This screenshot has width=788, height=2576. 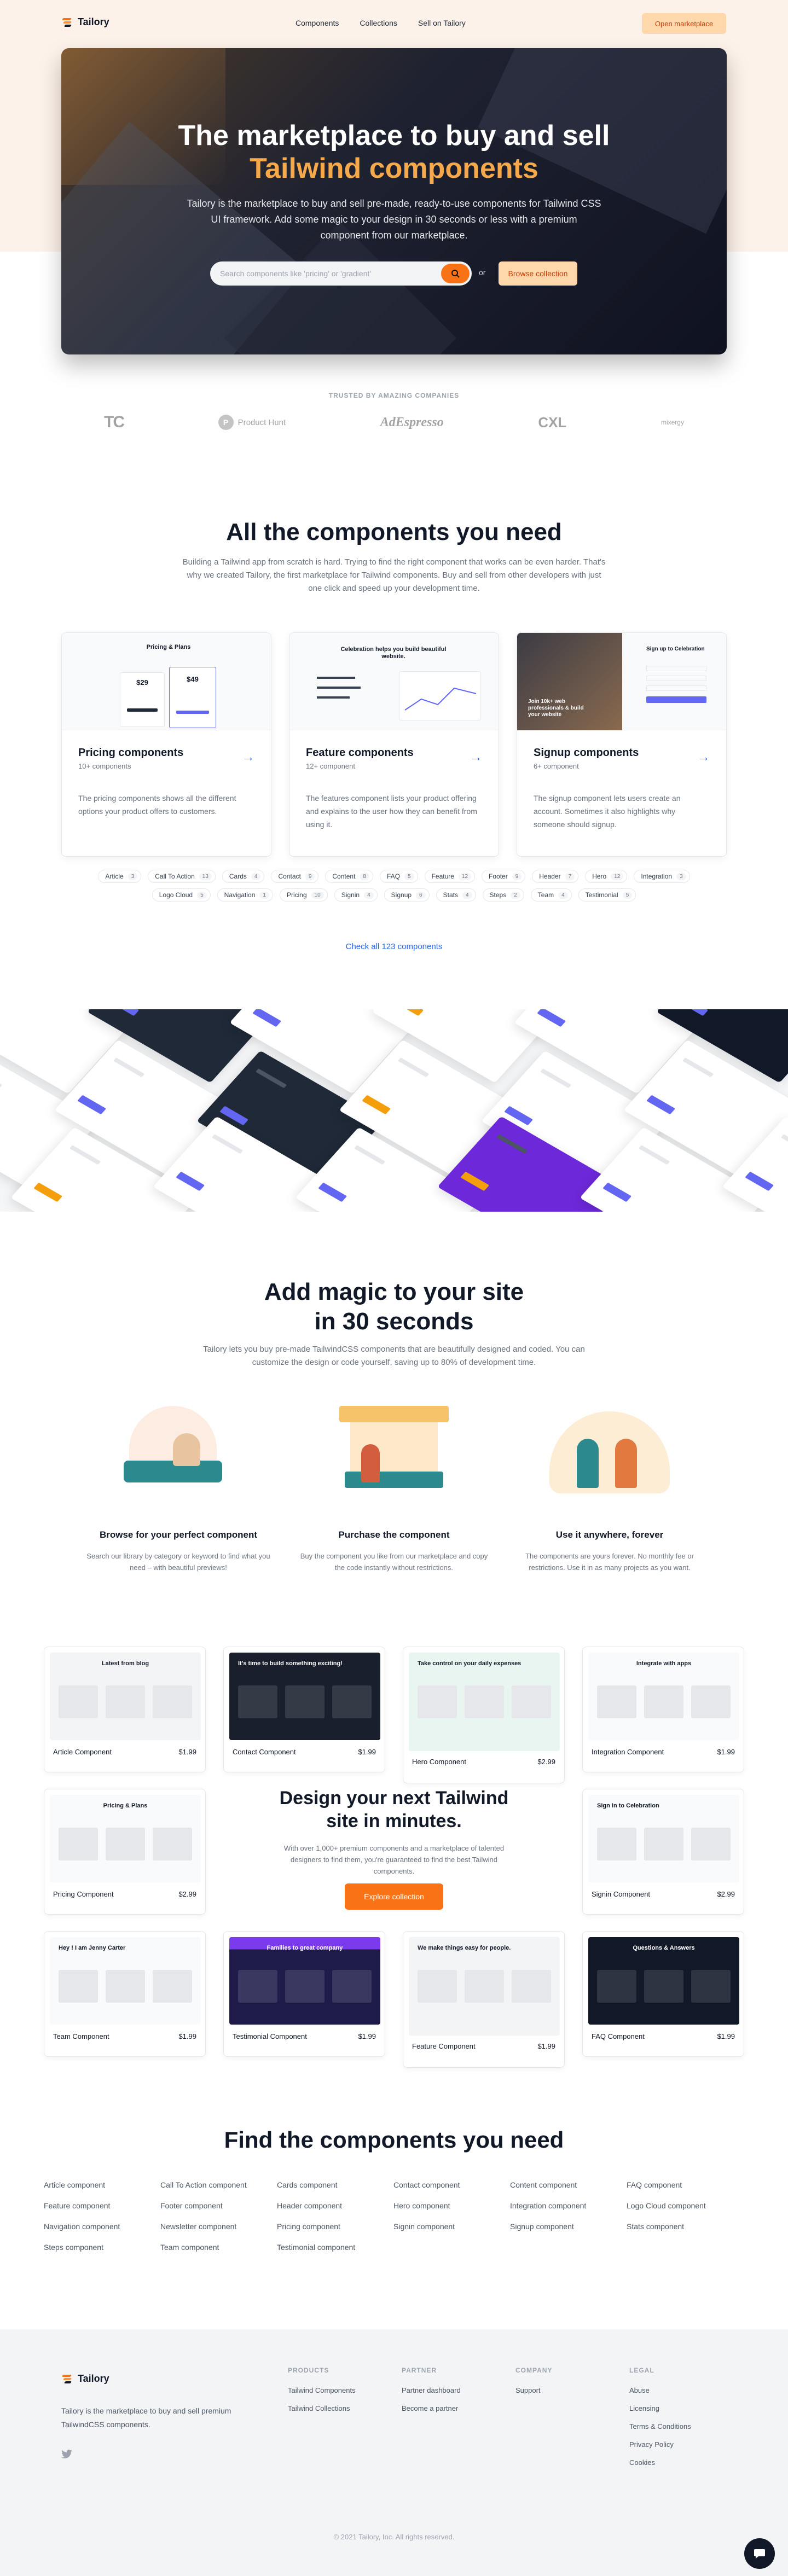 What do you see at coordinates (662, 876) in the screenshot?
I see `category-chip: Integration 3` at bounding box center [662, 876].